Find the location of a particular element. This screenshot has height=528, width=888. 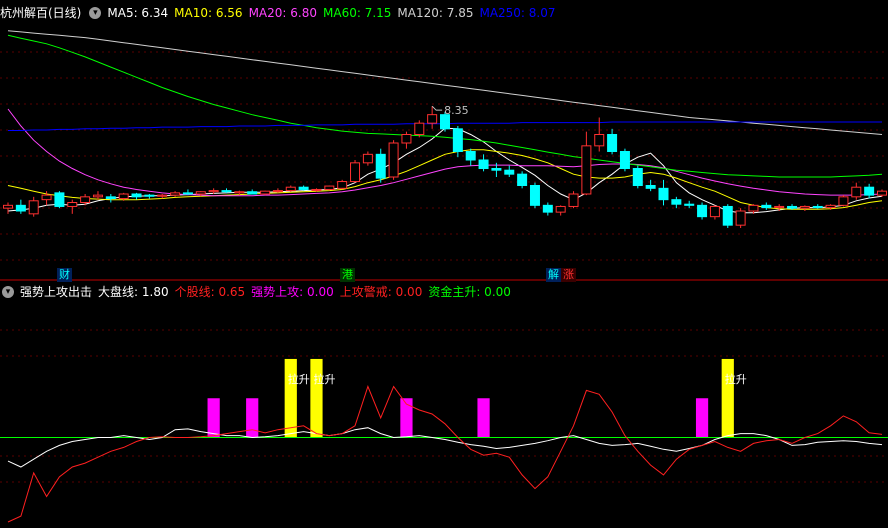

ma-line-ma10 is located at coordinates (445, 179).